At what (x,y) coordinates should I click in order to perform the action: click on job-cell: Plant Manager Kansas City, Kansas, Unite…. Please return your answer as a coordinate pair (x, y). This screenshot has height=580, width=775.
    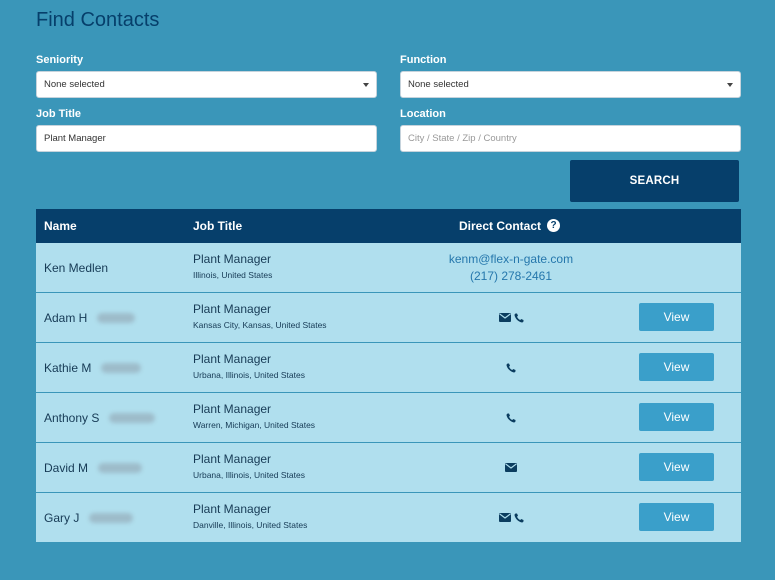
    Looking at the image, I should click on (260, 316).